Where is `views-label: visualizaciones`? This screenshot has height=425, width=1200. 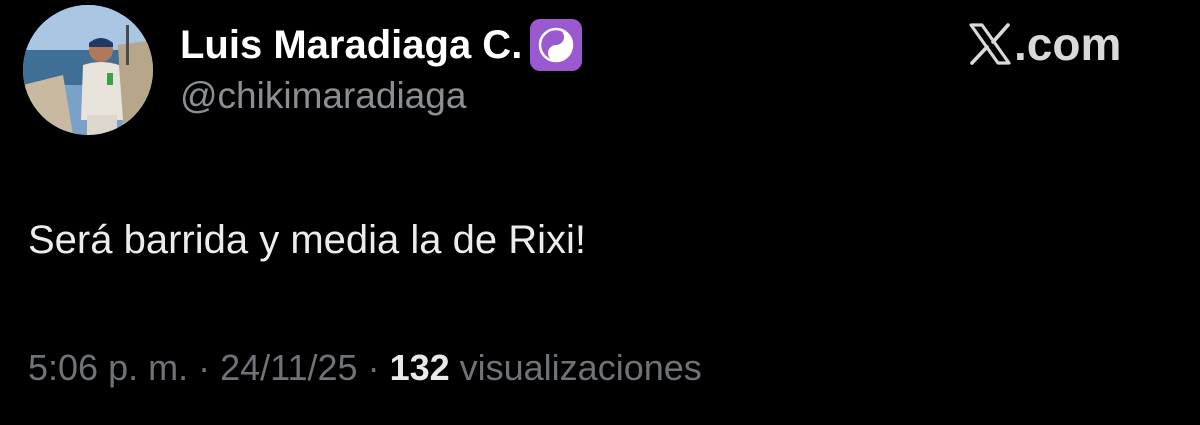
views-label: visualizaciones is located at coordinates (580, 367).